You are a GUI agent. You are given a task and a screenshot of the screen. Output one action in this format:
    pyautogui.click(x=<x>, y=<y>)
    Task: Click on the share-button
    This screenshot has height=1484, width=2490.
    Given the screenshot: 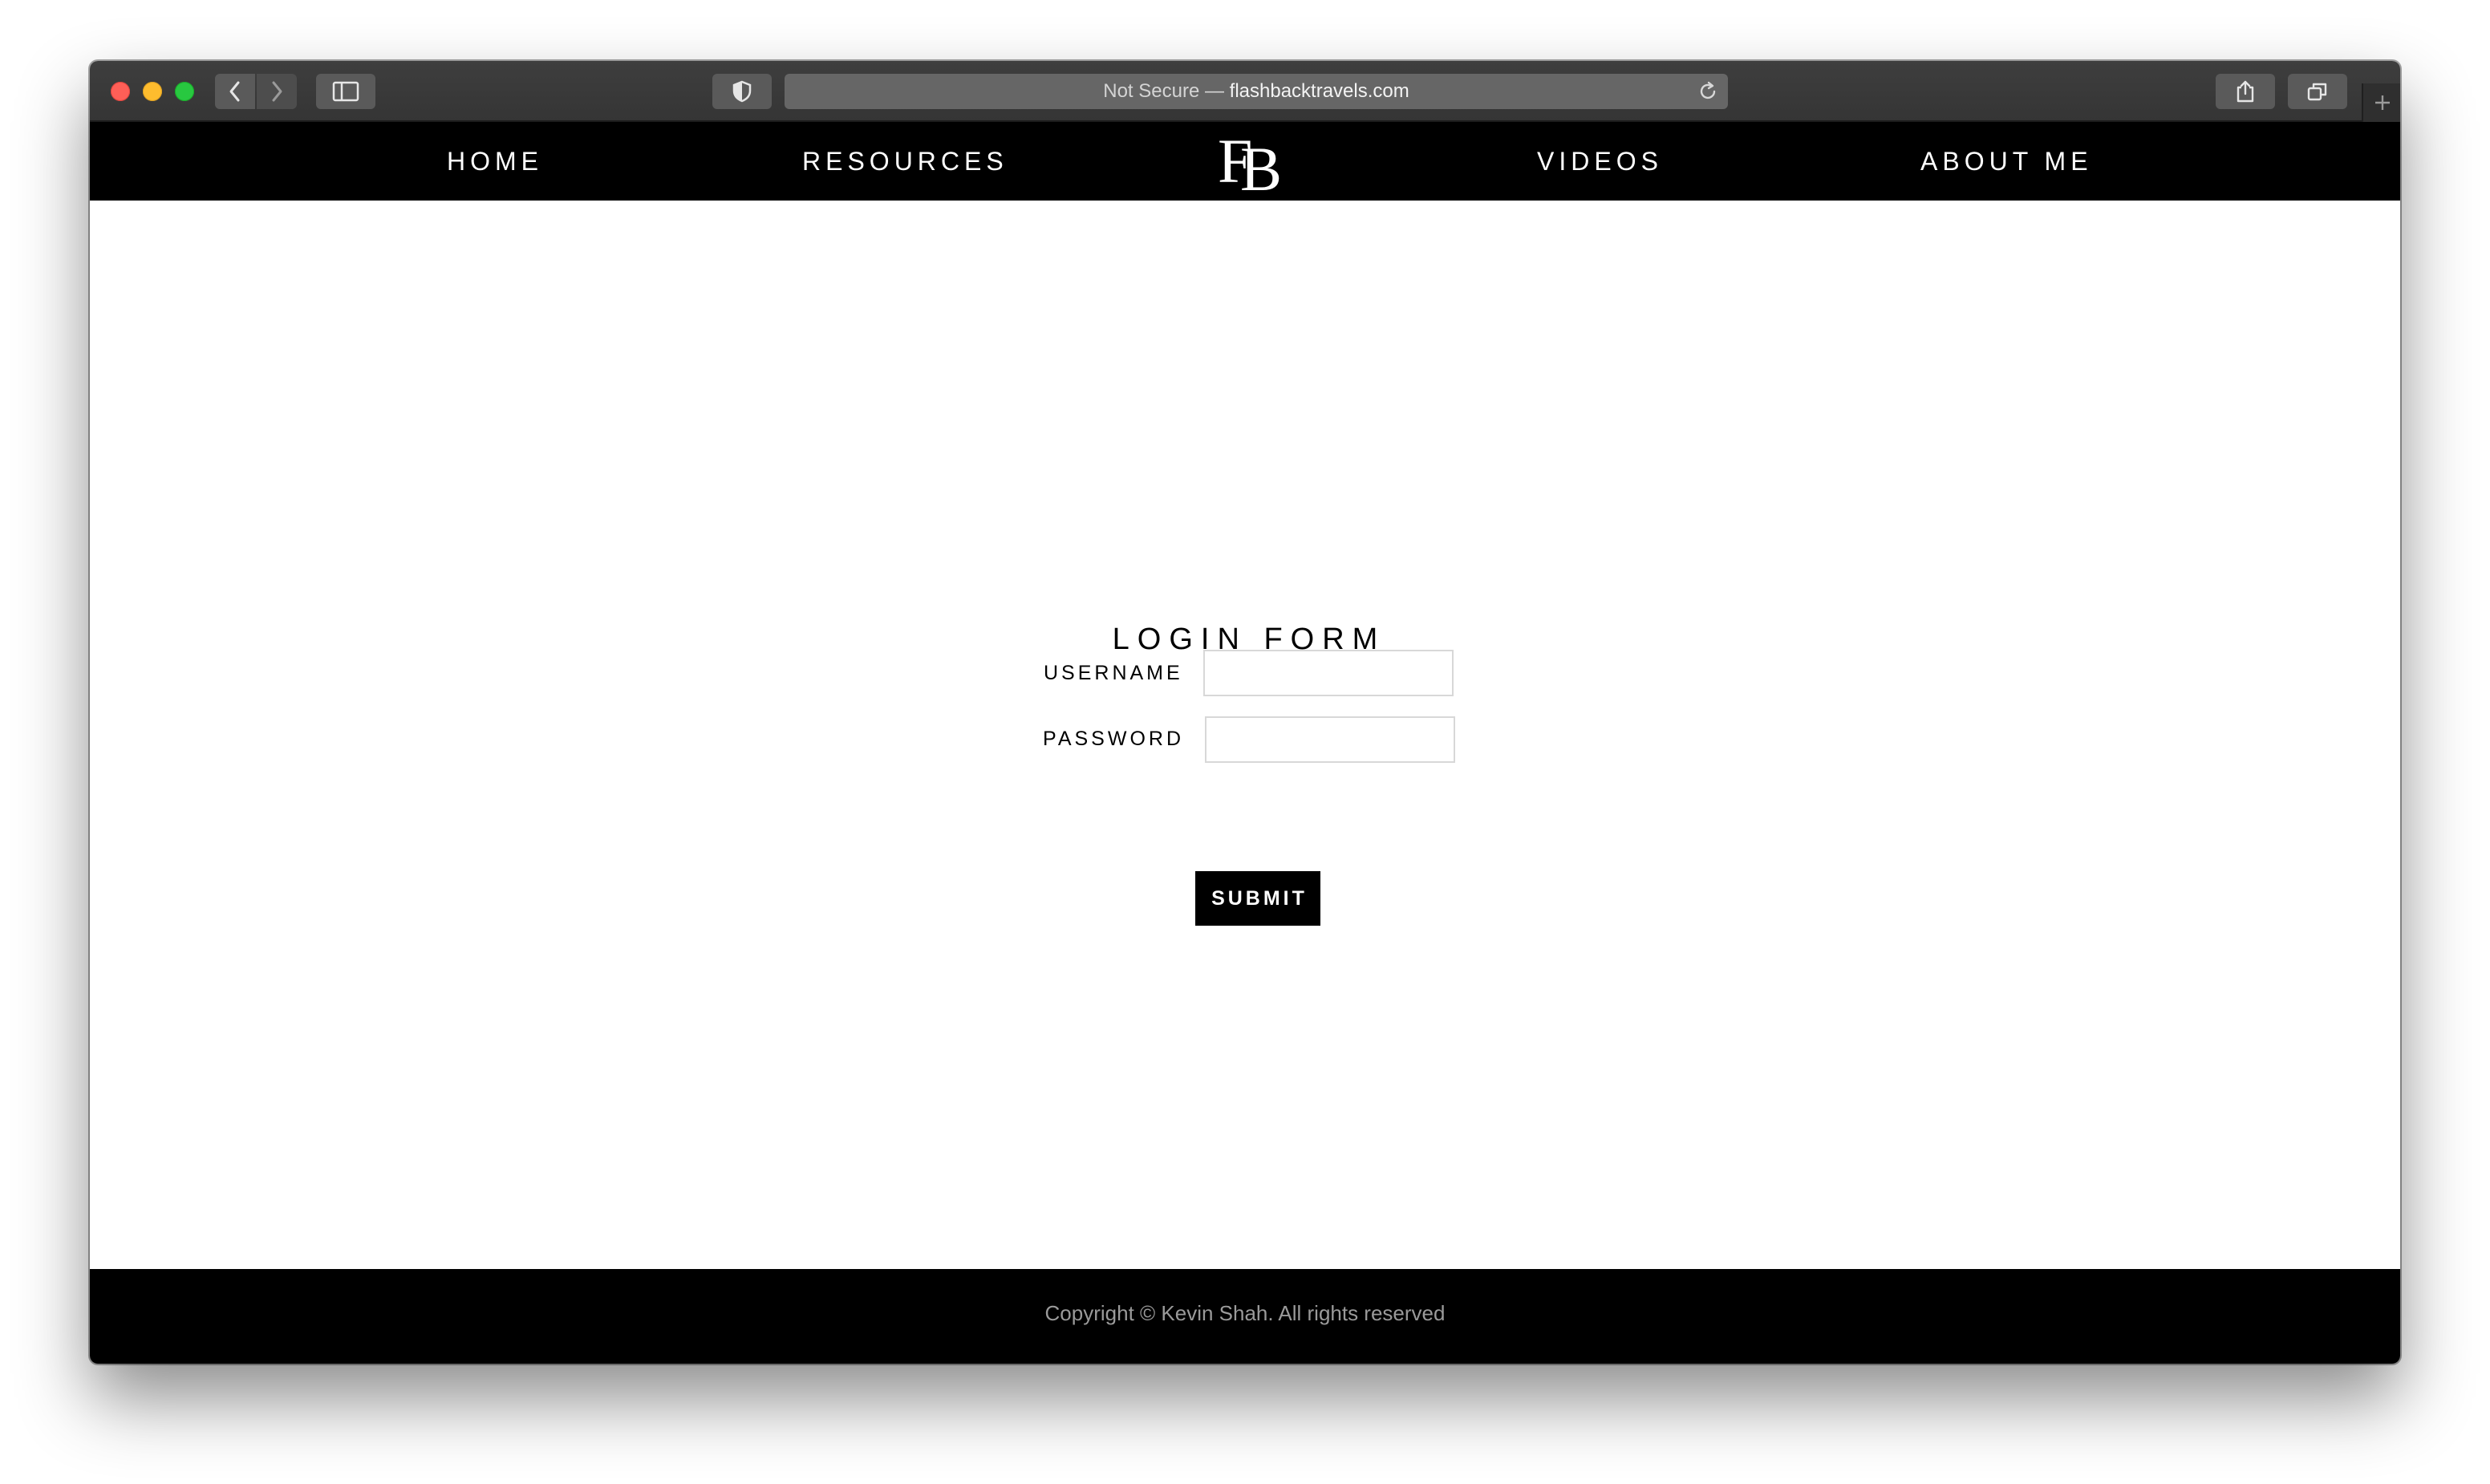 What is the action you would take?
    pyautogui.click(x=2245, y=91)
    